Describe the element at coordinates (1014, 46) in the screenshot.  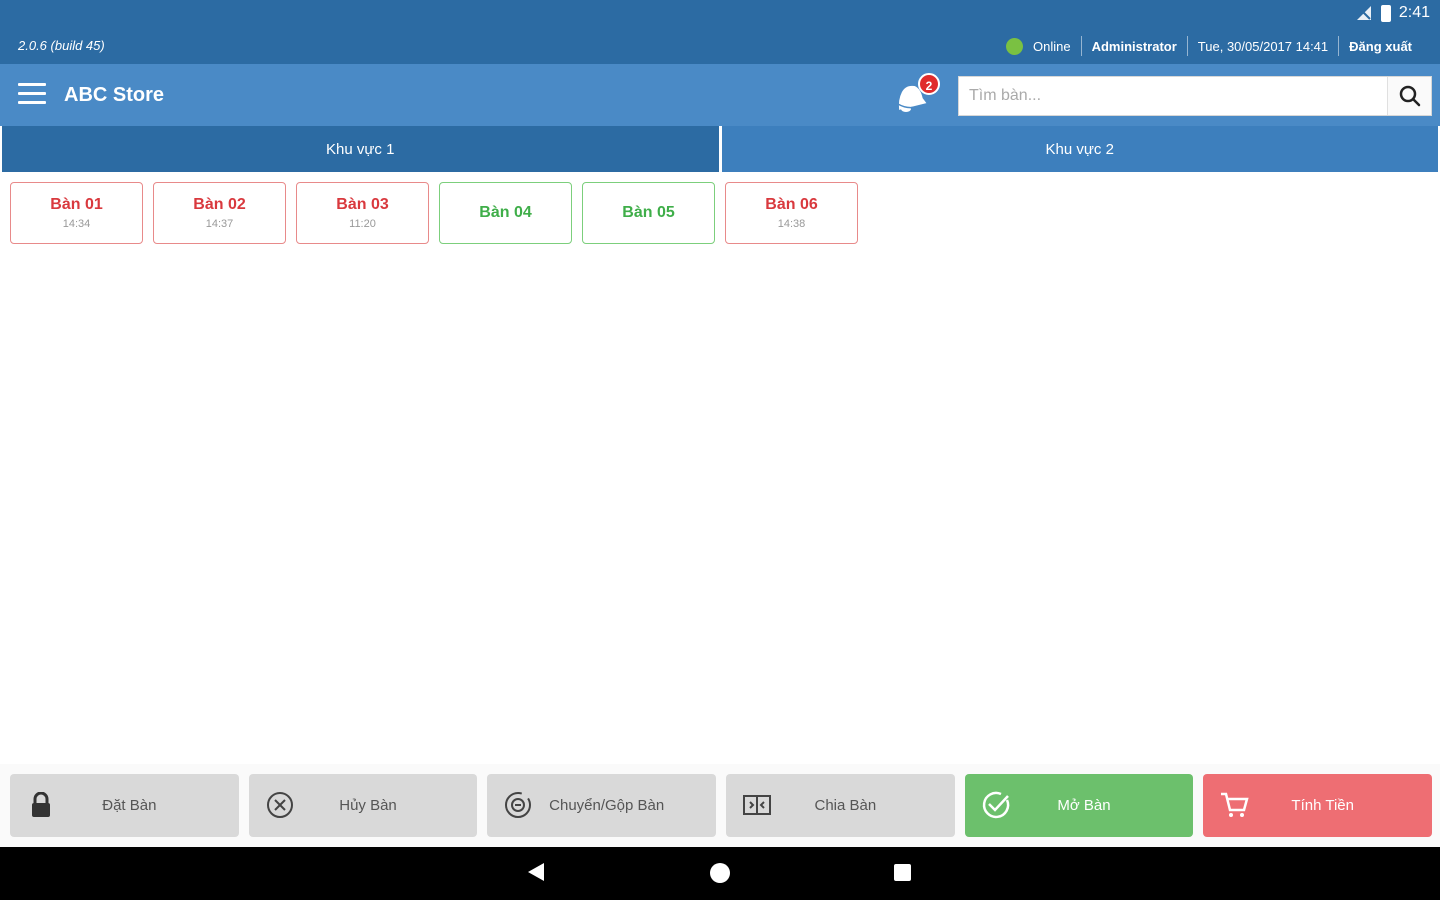
I see `online-indicator-icon` at that location.